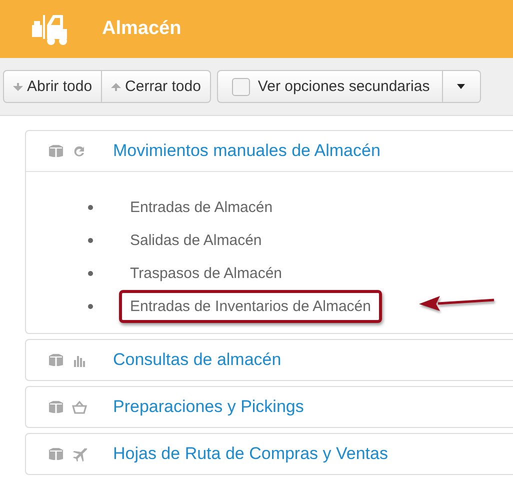  What do you see at coordinates (116, 86) in the screenshot?
I see `up-arrow-icon` at bounding box center [116, 86].